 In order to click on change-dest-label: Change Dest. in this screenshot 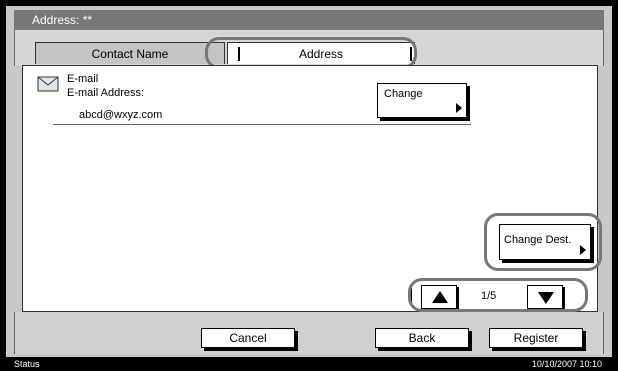, I will do `click(538, 240)`.